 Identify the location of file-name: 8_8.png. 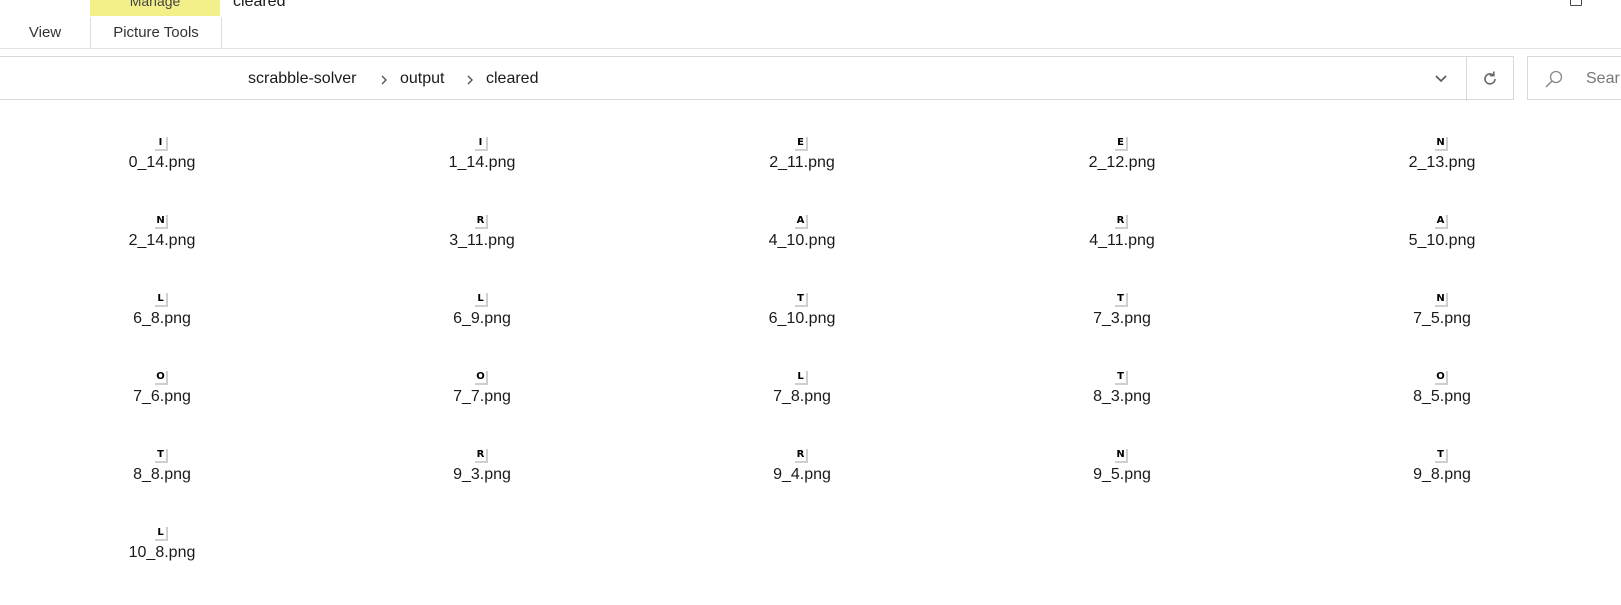
(162, 474).